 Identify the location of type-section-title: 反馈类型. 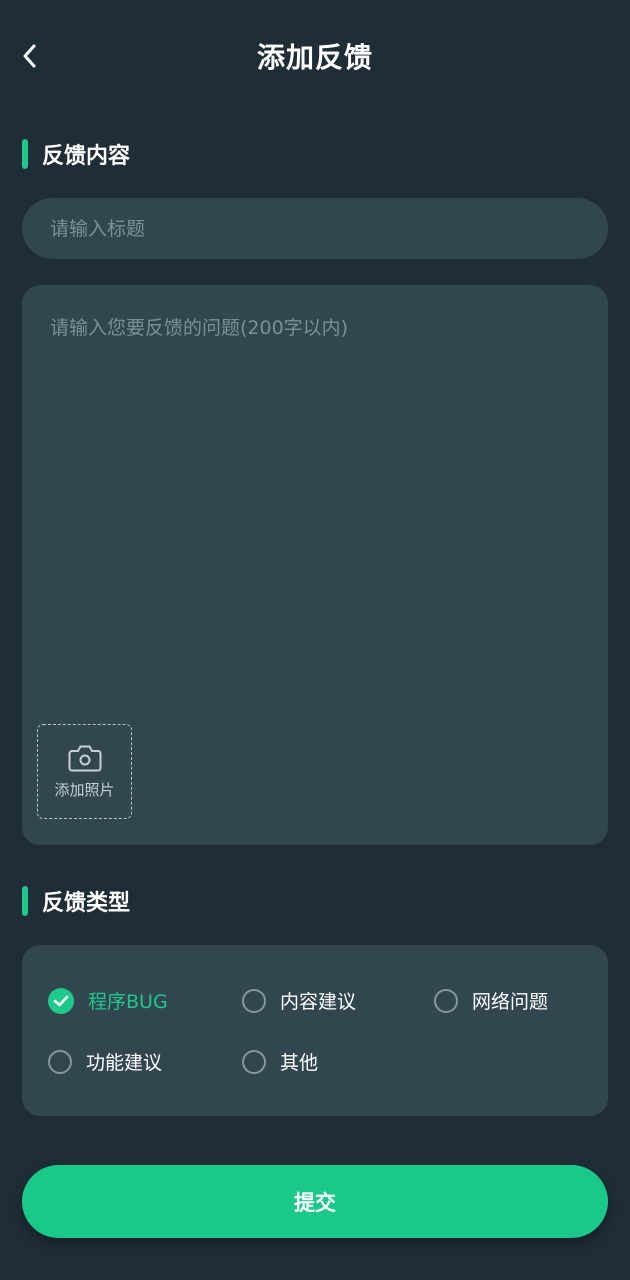
(76, 901).